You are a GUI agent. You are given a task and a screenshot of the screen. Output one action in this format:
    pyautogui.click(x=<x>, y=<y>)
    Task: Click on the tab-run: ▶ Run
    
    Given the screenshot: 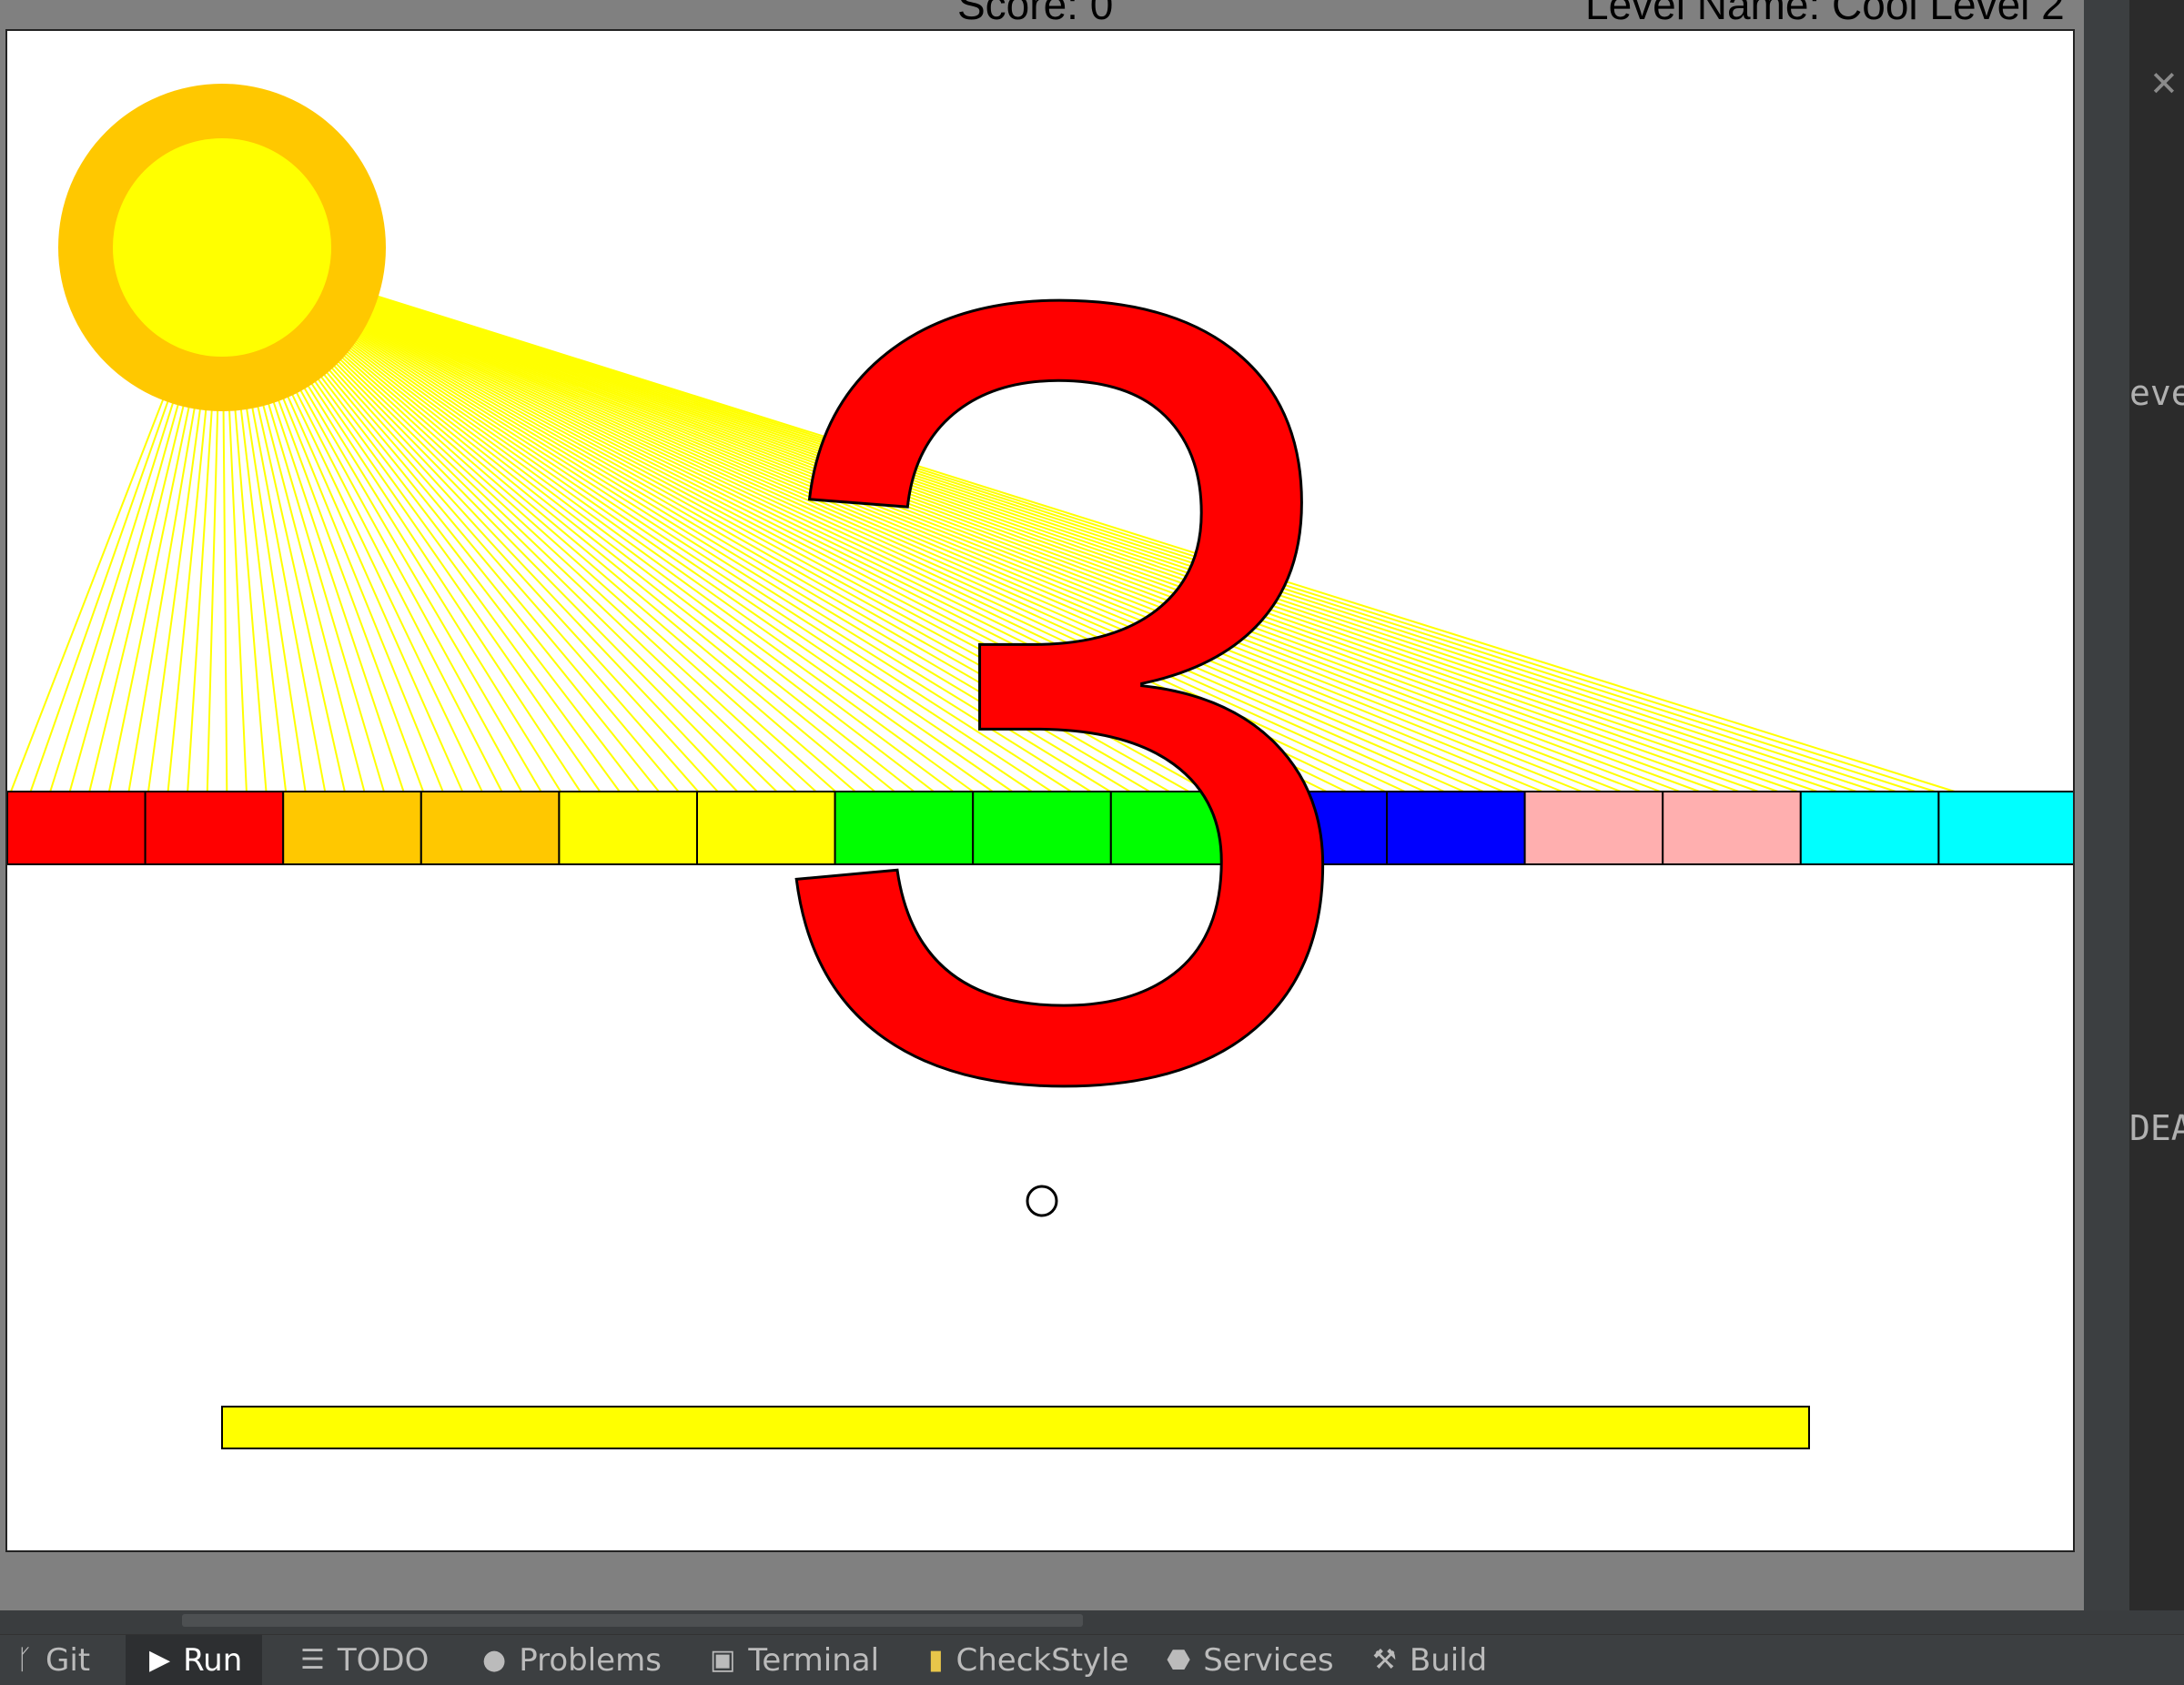 What is the action you would take?
    pyautogui.click(x=195, y=1660)
    